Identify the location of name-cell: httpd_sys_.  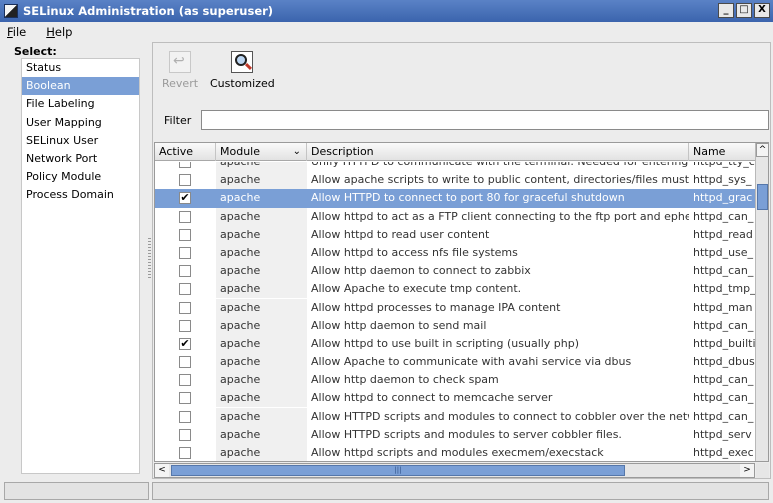
(722, 180).